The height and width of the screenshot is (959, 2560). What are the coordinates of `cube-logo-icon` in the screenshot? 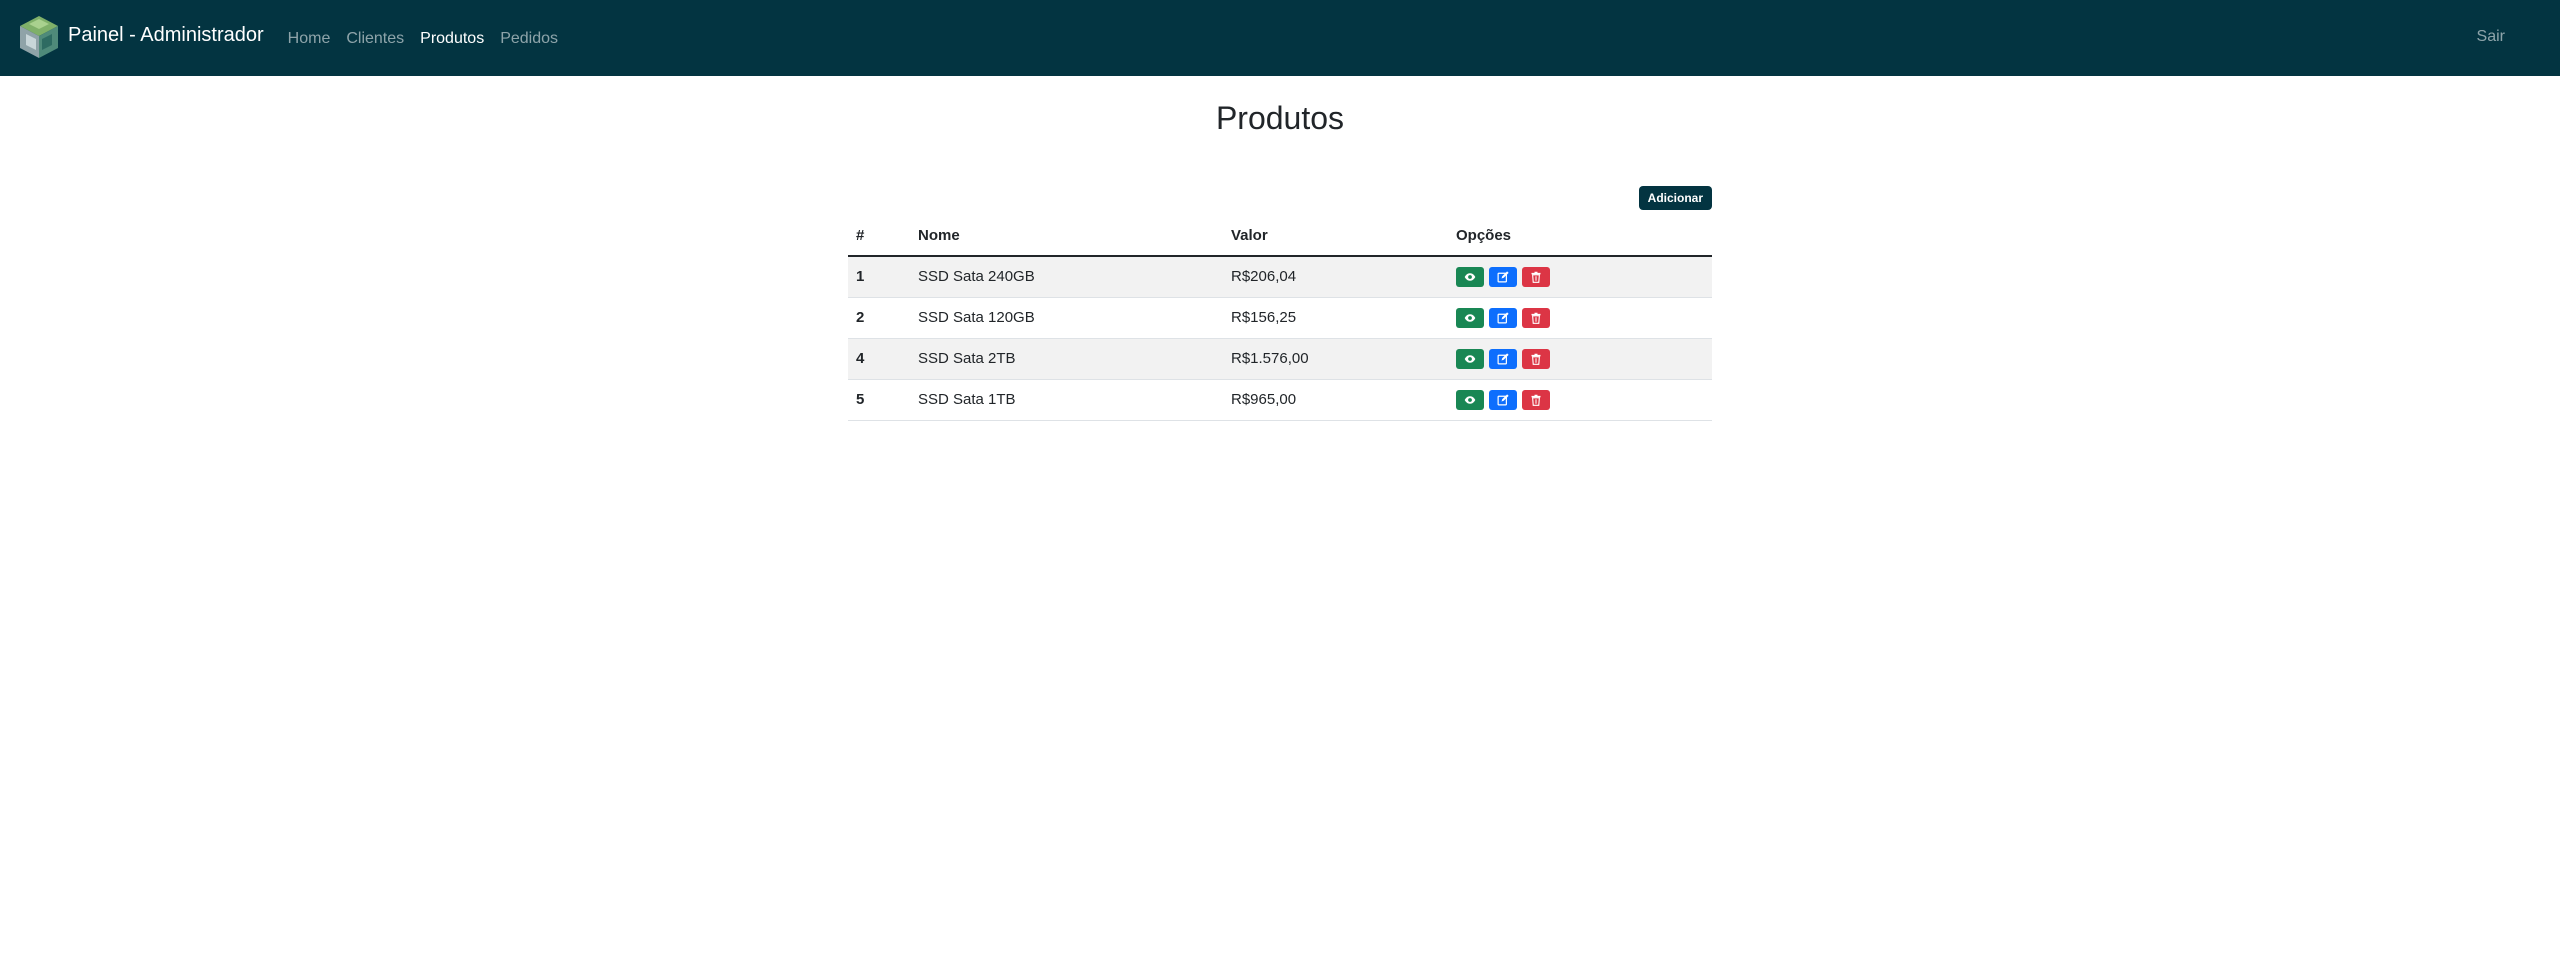 It's located at (39, 37).